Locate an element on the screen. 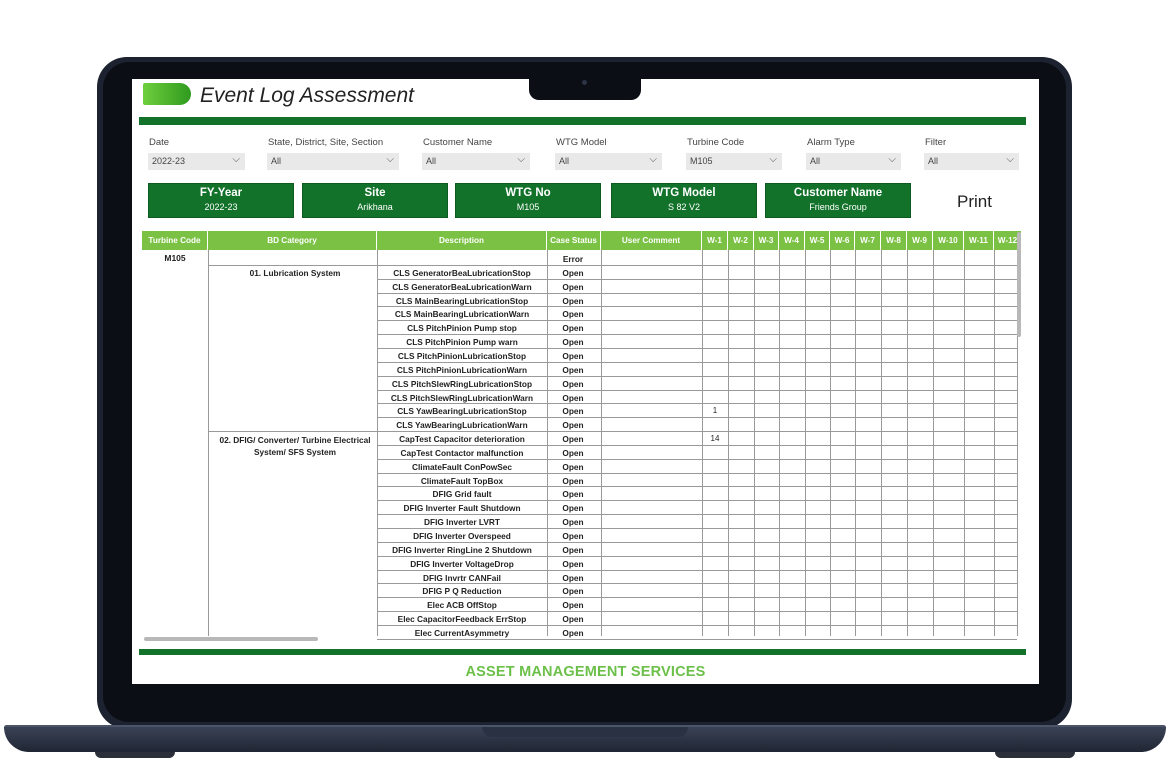 This screenshot has width=1170, height=763. filter-select-date: 2022-23 ⌵ is located at coordinates (196, 161).